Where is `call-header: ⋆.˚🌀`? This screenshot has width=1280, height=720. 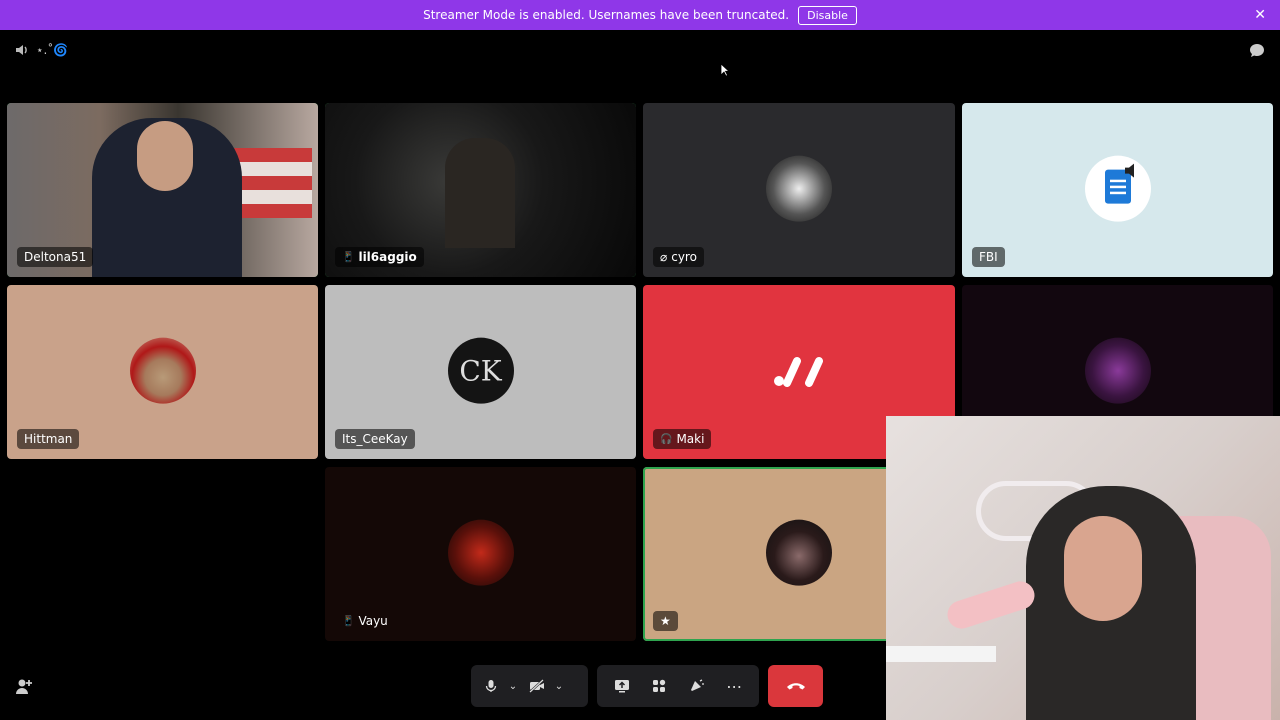
call-header: ⋆.˚🌀 is located at coordinates (640, 50).